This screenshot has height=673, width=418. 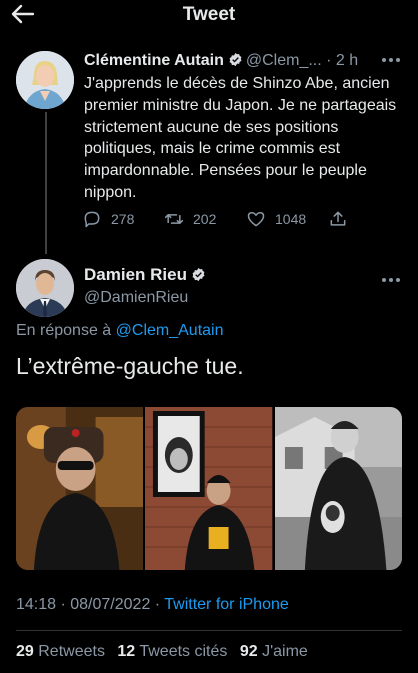 I want to click on reply-icon, so click(x=92, y=219).